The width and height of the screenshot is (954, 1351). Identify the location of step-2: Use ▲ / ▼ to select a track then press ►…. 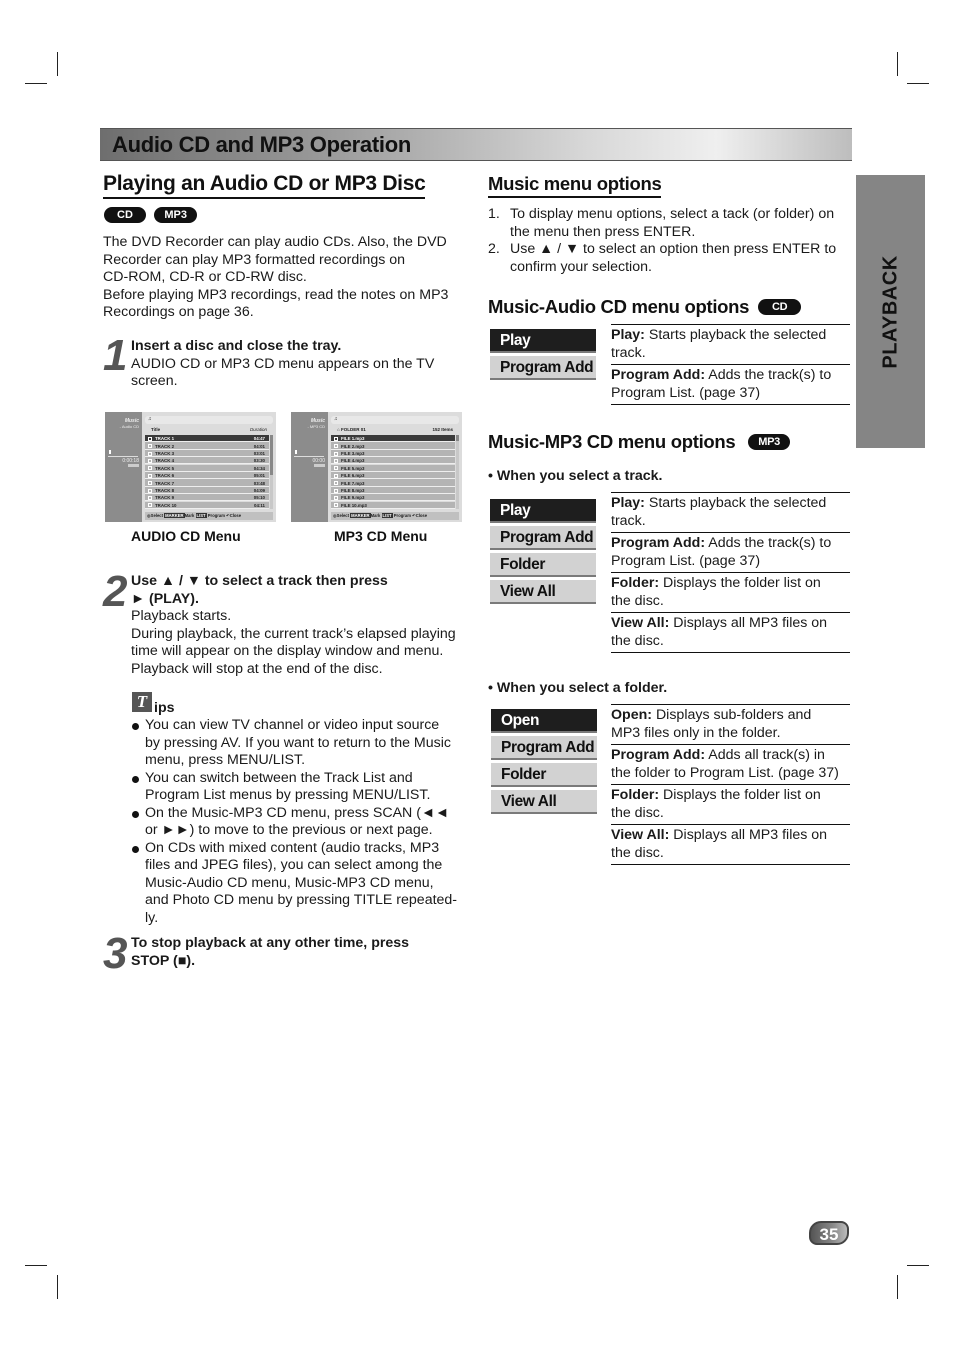
(301, 625).